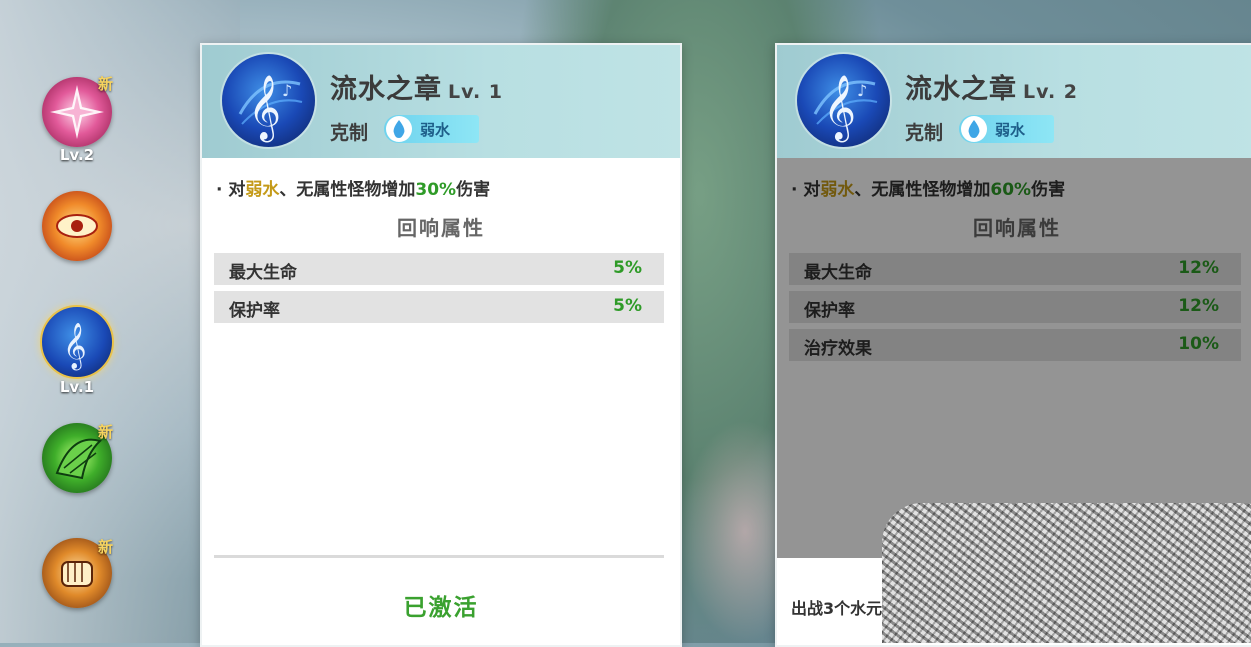 This screenshot has width=1251, height=647. What do you see at coordinates (439, 307) in the screenshot?
I see `stat-row: 保护率 5%` at bounding box center [439, 307].